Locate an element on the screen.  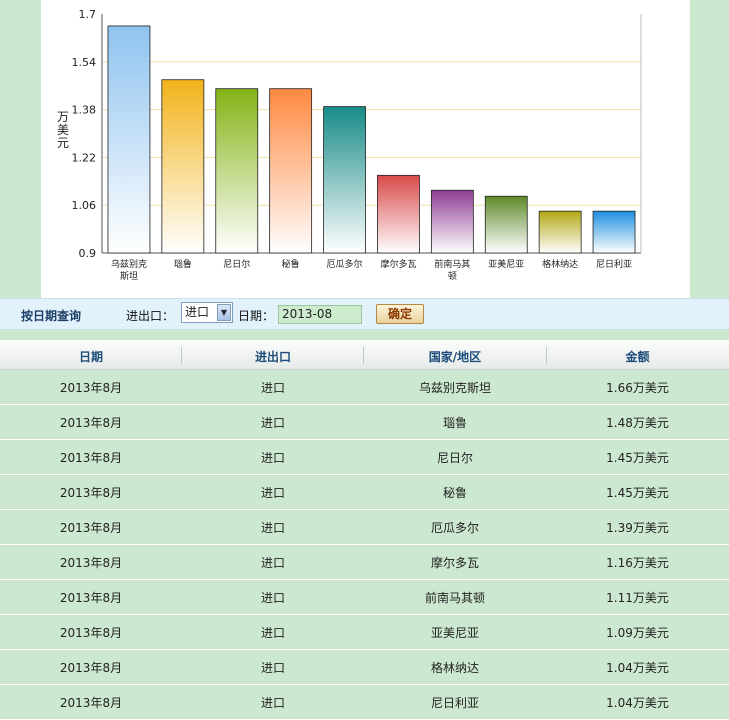
table-row: 2013年8月 进口 尼日尔 1.45万美元 is located at coordinates (364, 457).